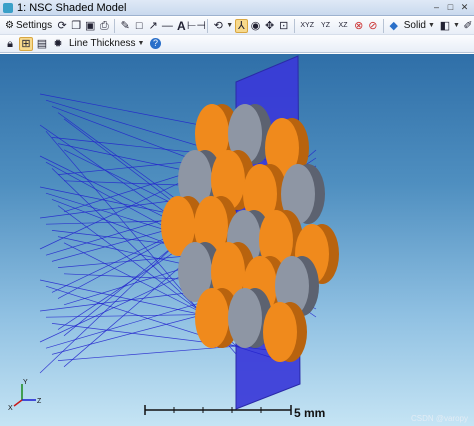 The image size is (474, 426). What do you see at coordinates (218, 410) in the screenshot?
I see `scale-bar` at bounding box center [218, 410].